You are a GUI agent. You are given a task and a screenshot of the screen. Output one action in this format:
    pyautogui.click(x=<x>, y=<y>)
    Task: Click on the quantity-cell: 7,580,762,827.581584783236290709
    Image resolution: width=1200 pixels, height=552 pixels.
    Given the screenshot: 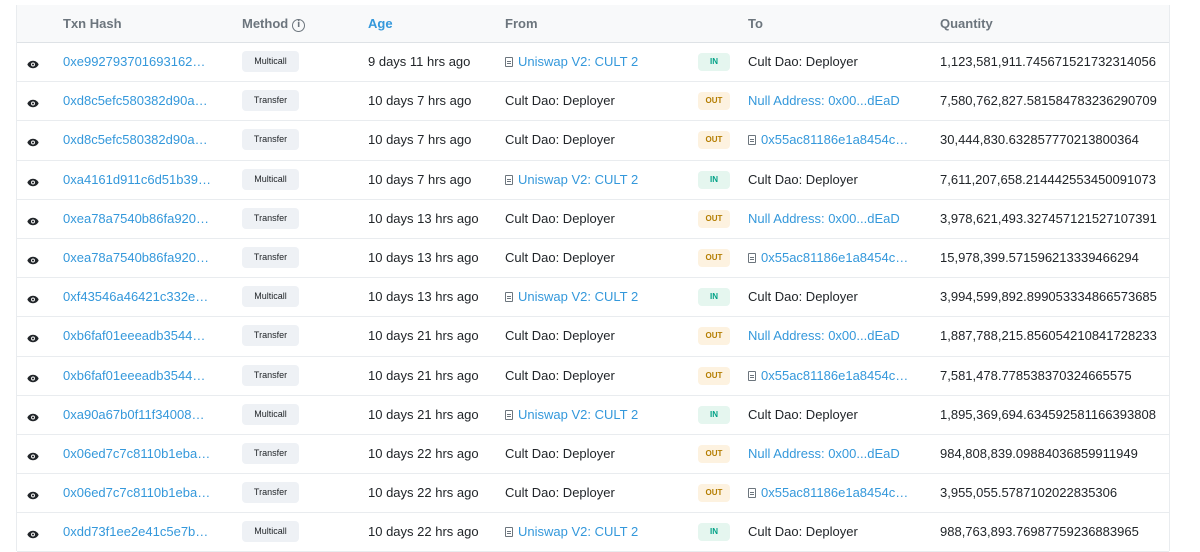 What is the action you would take?
    pyautogui.click(x=1048, y=101)
    